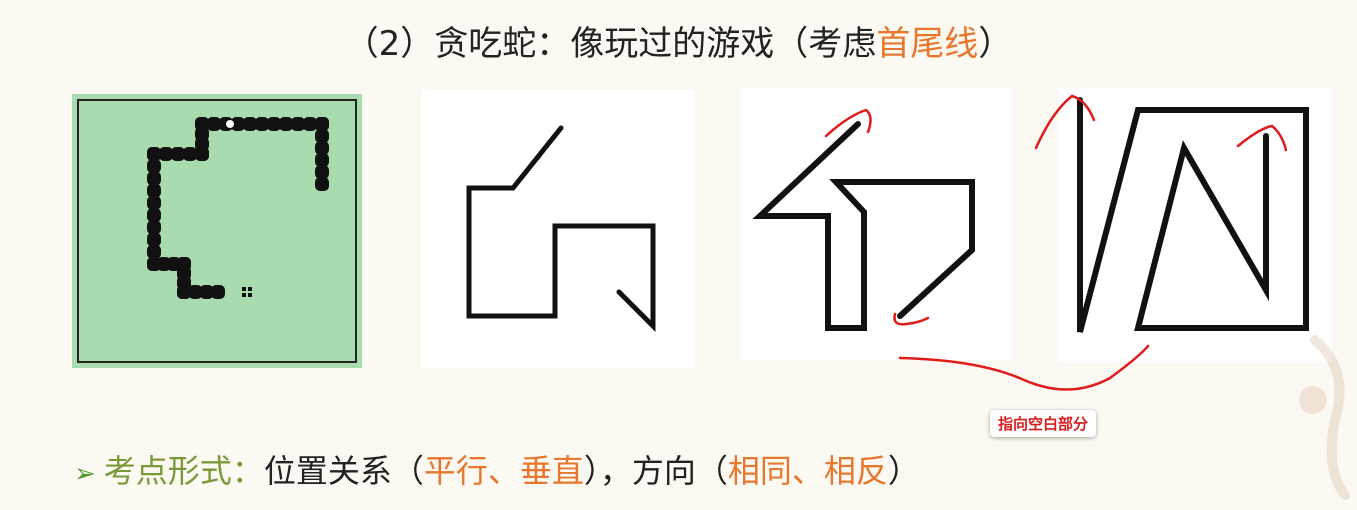  I want to click on key-point-line: ➢ 考点形式：位置关系（平行、垂直），方向（相同、相反）, so click(497, 469).